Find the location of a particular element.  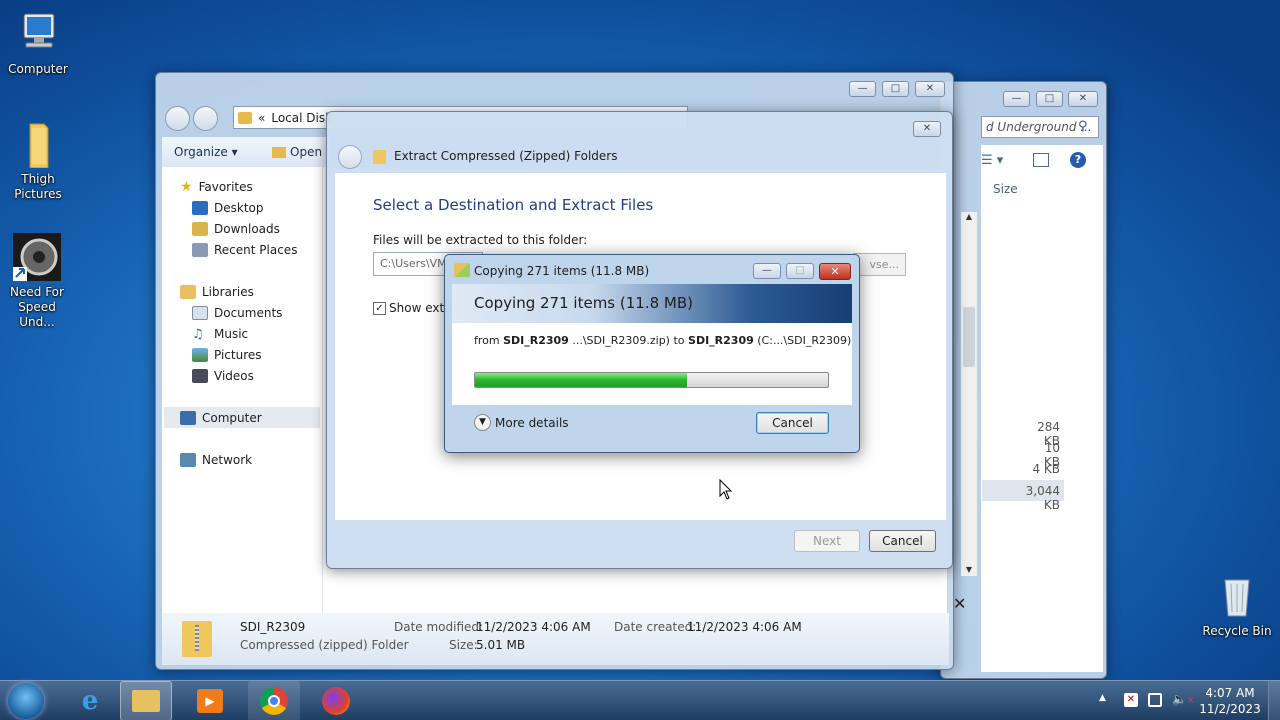

zip-icon is located at coordinates (379, 157).